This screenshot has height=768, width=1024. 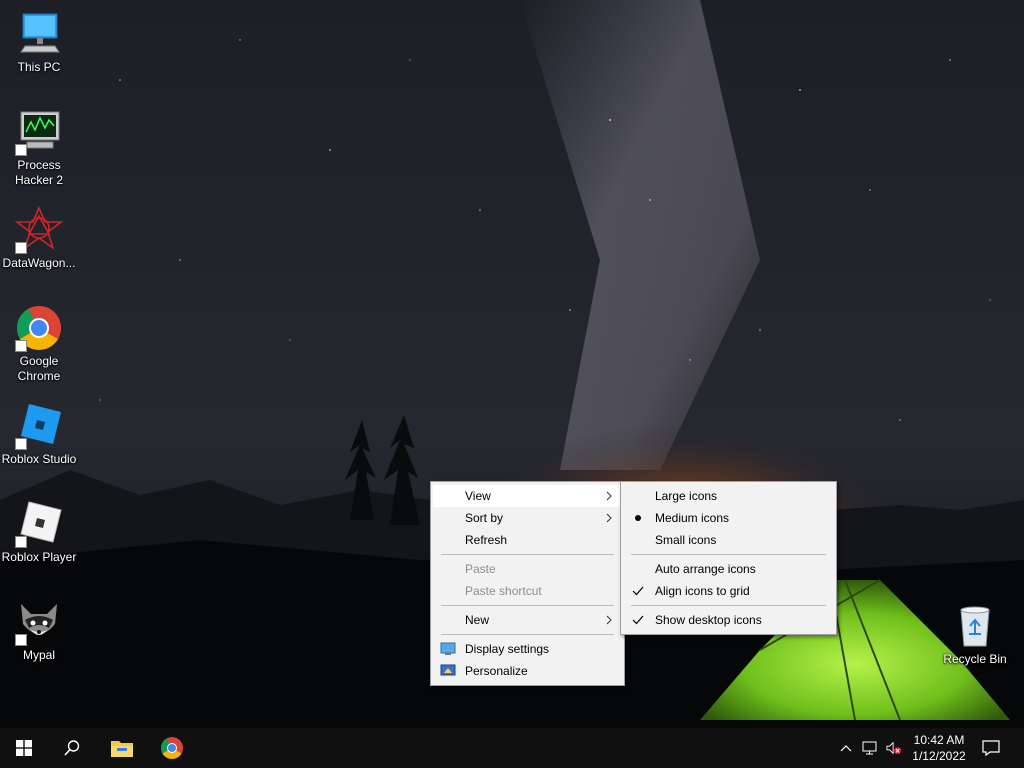 I want to click on recycle-bin-icon, so click(x=975, y=626).